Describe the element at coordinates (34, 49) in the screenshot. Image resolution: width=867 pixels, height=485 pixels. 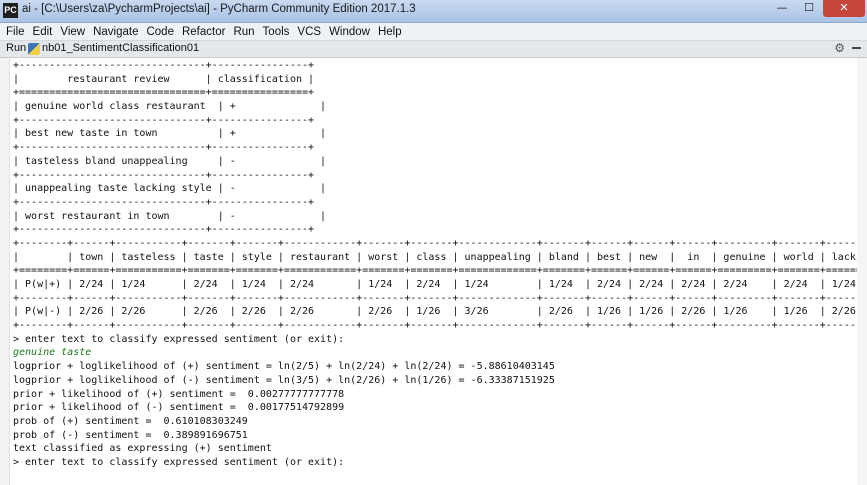
I see `python-file-icon` at that location.